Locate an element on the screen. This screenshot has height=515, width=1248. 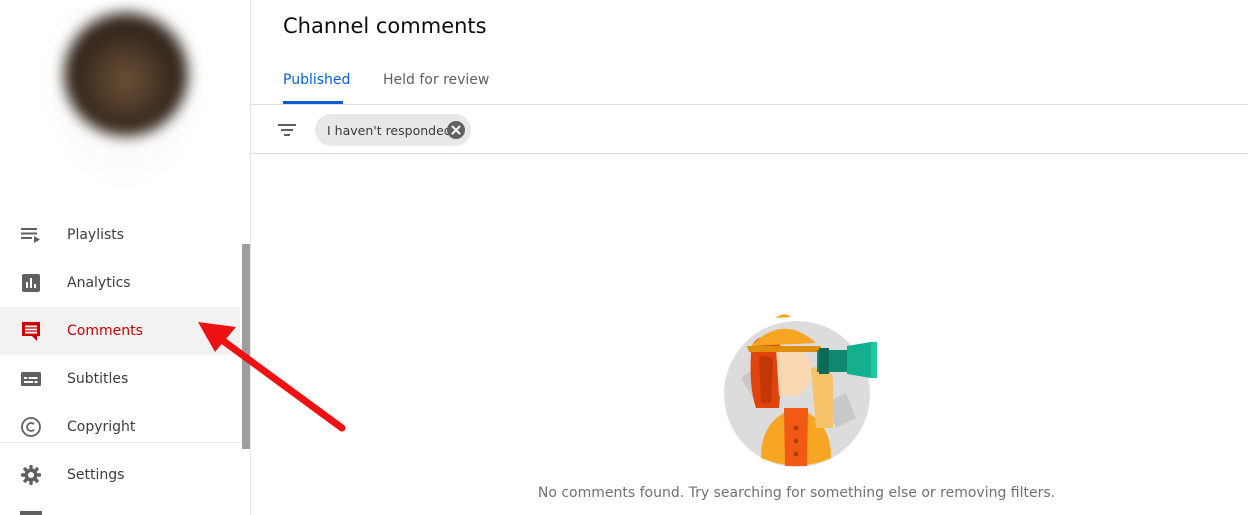
sidebar-item-subtitles: Subtitles is located at coordinates (120, 379).